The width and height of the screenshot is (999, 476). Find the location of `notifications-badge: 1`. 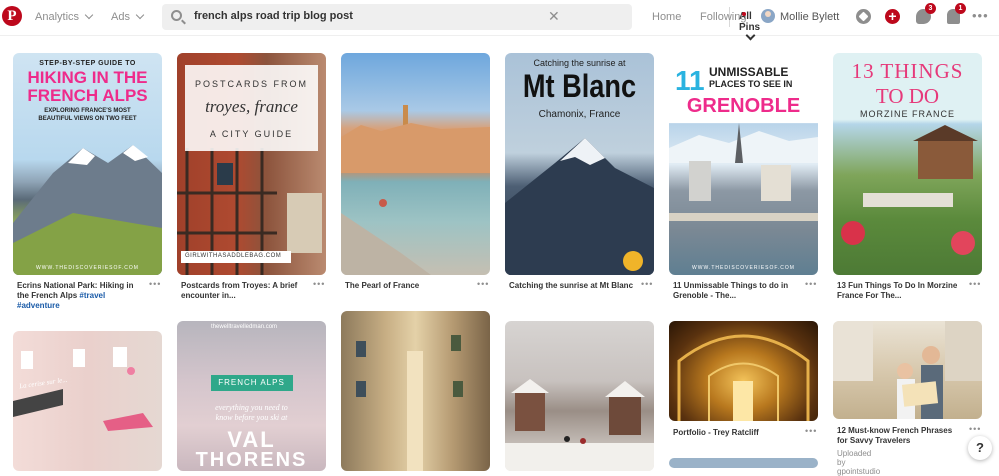

notifications-badge: 1 is located at coordinates (960, 8).